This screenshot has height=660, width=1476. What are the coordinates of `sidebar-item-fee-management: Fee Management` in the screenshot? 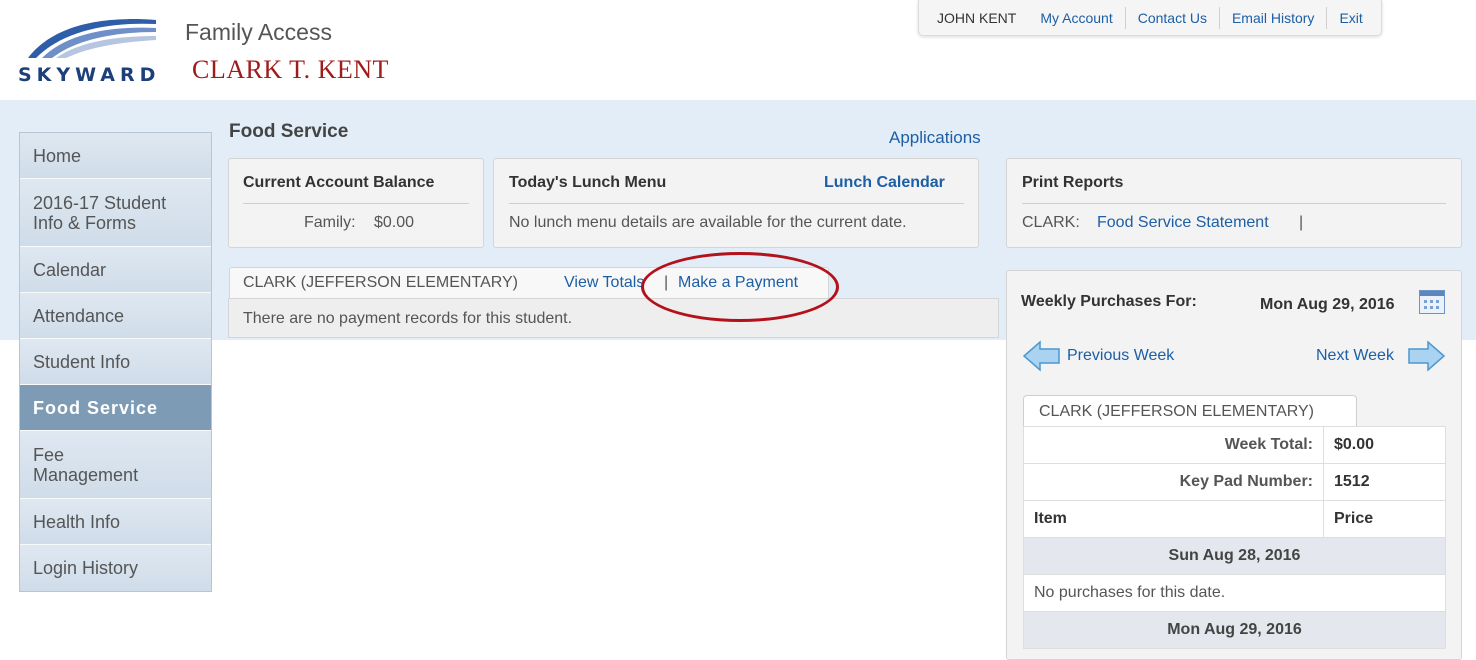 It's located at (115, 465).